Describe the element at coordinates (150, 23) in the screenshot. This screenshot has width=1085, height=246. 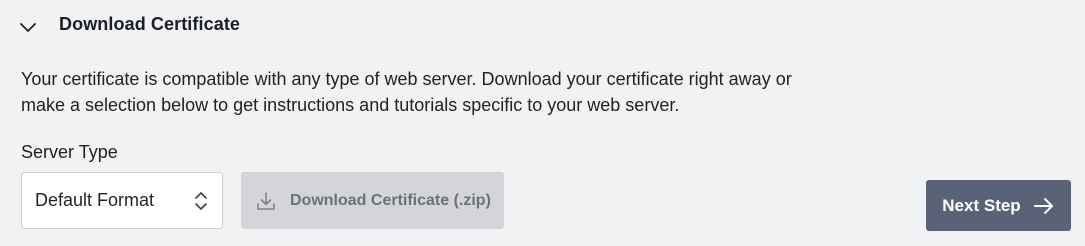
I see `section-title: Download Certificate` at that location.